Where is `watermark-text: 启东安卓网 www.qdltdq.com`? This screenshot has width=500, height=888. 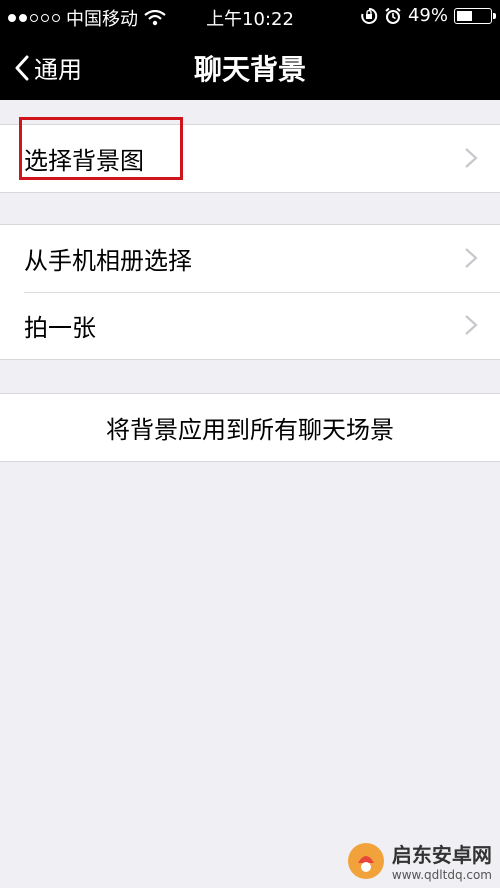
watermark-text: 启东安卓网 www.qdltdq.com is located at coordinates (442, 860).